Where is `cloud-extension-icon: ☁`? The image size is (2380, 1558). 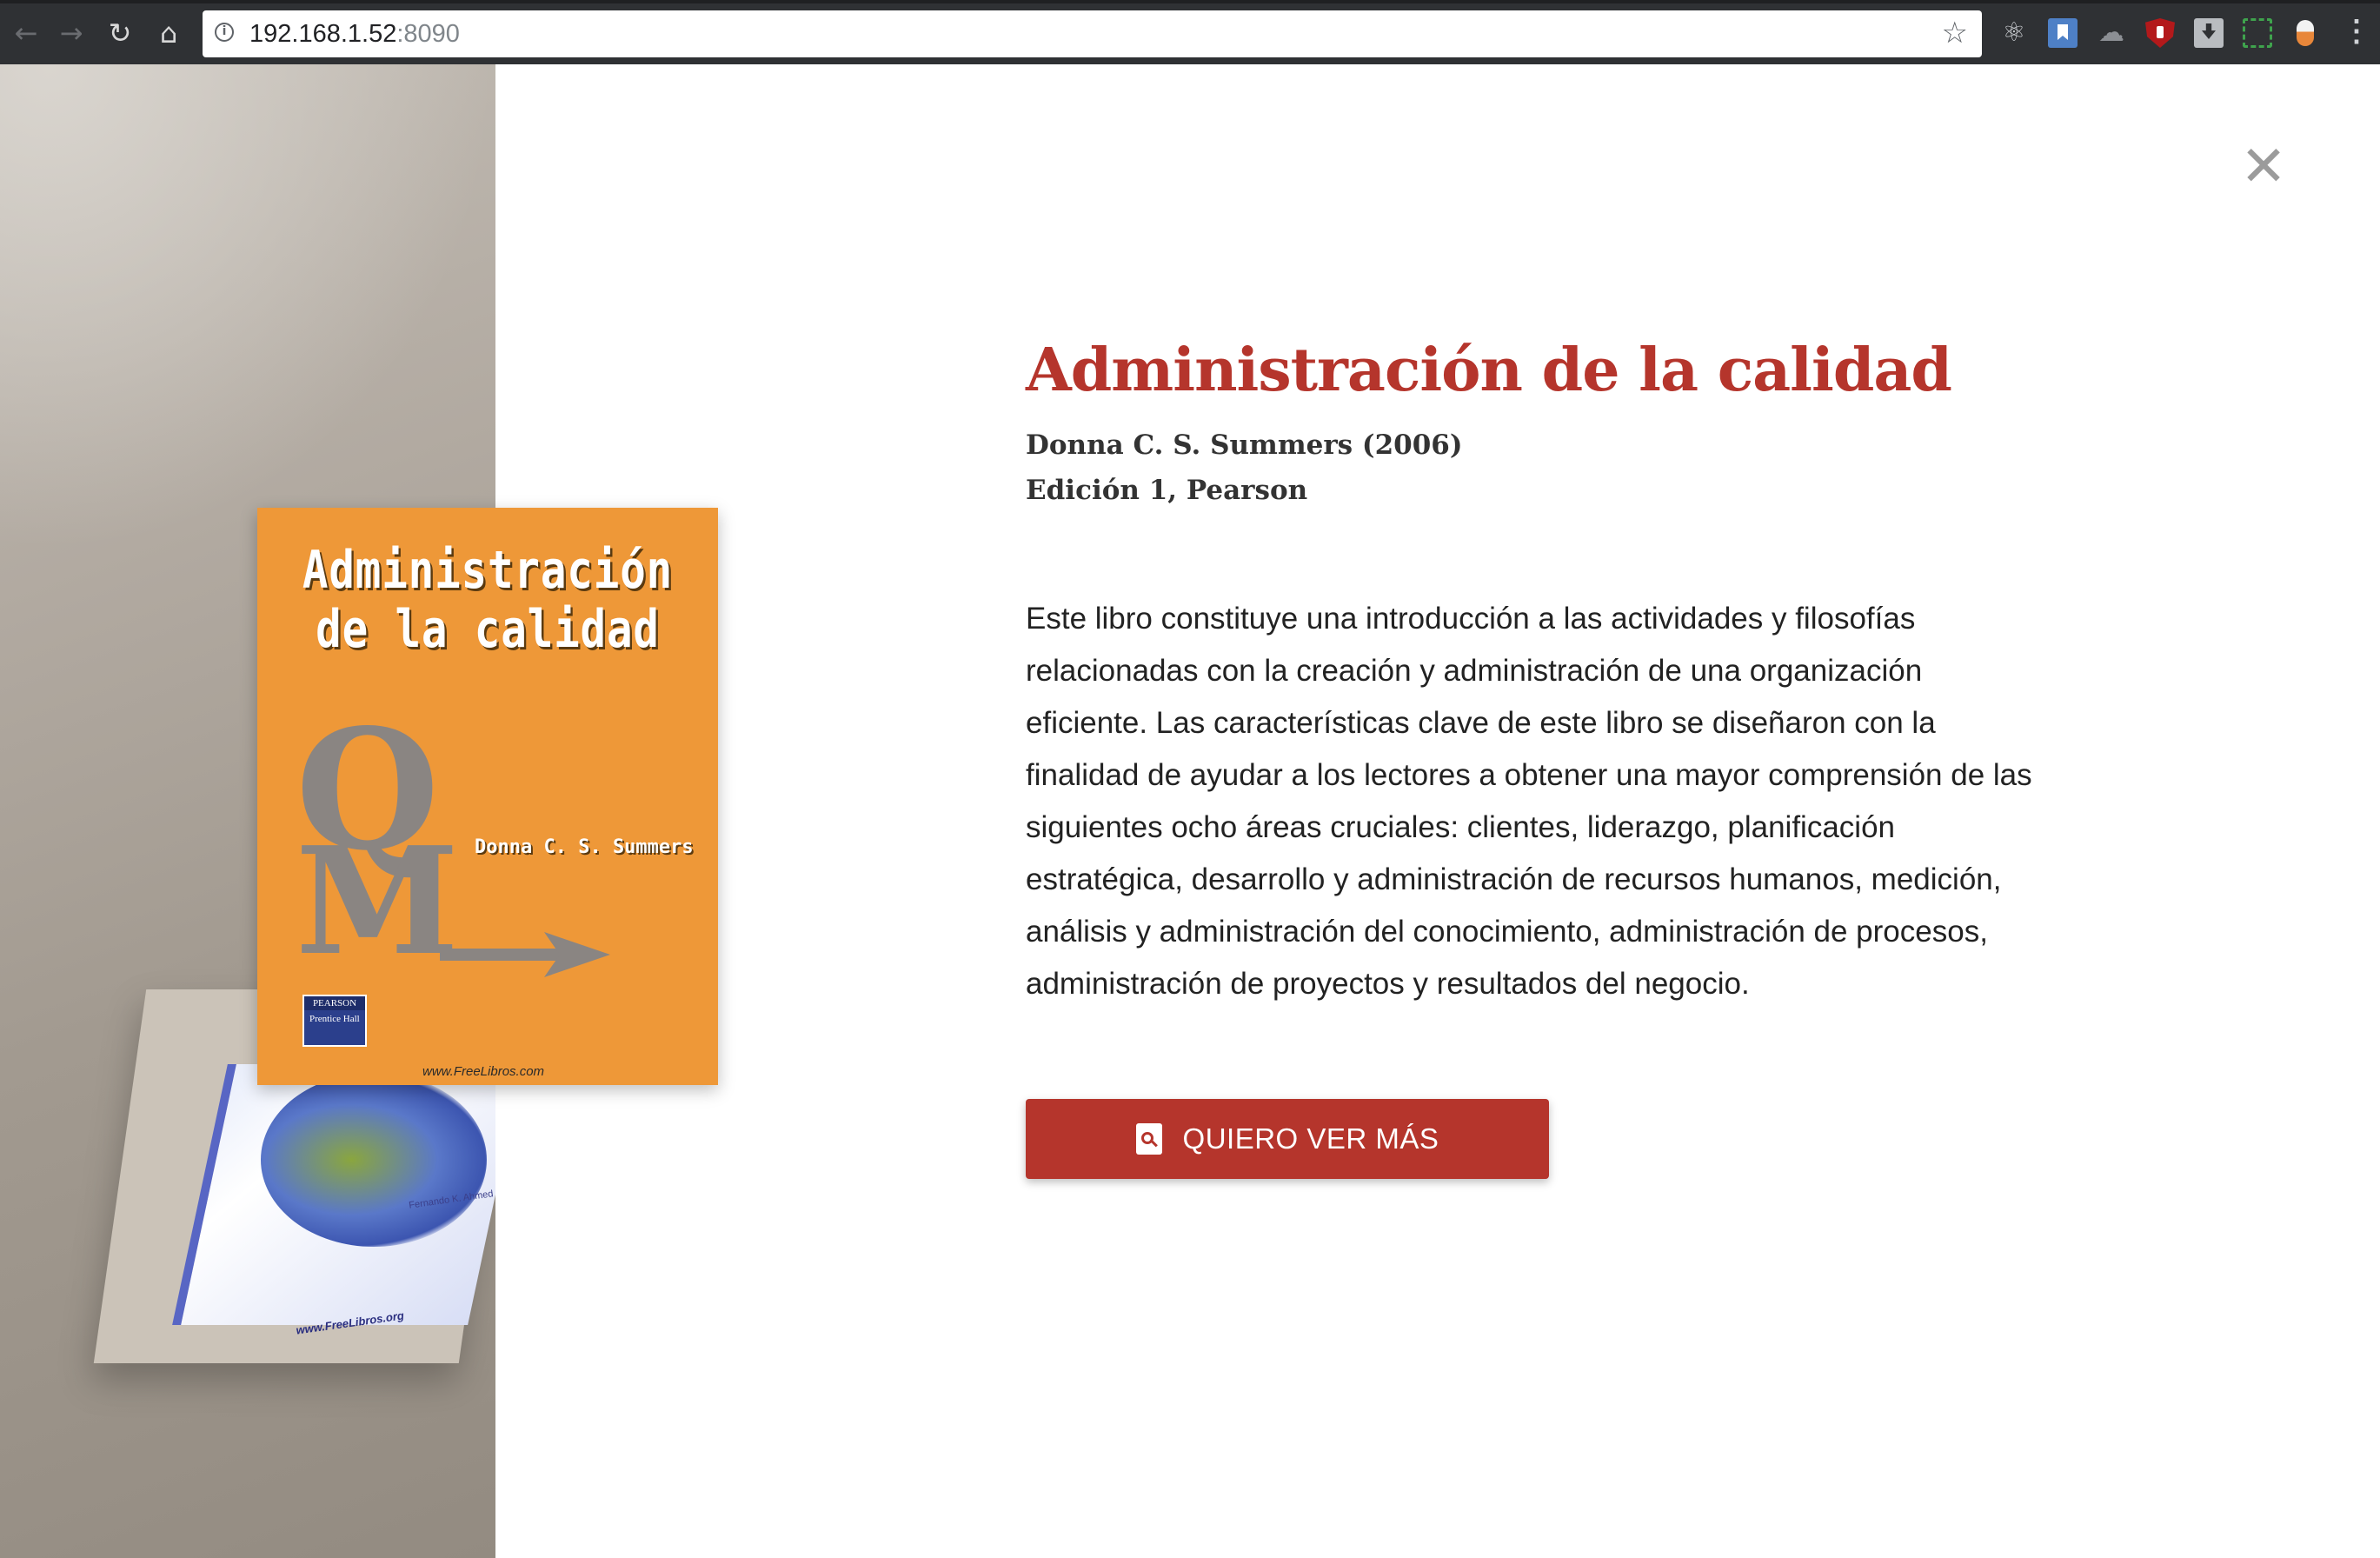 cloud-extension-icon: ☁ is located at coordinates (2111, 33).